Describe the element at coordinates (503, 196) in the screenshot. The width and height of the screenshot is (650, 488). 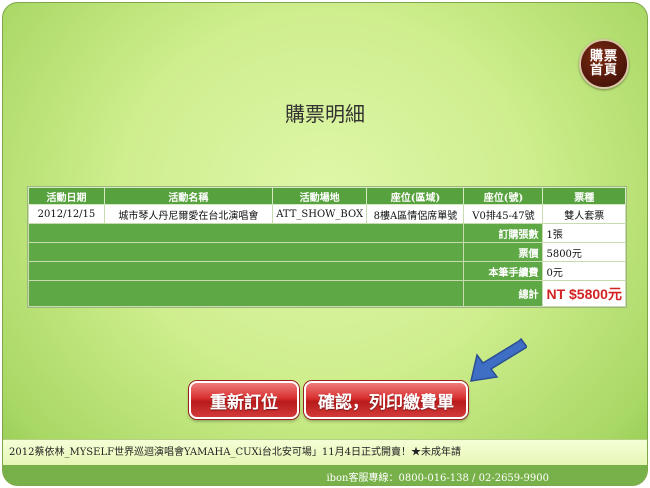
I see `header-seat-number: 座位(號)` at that location.